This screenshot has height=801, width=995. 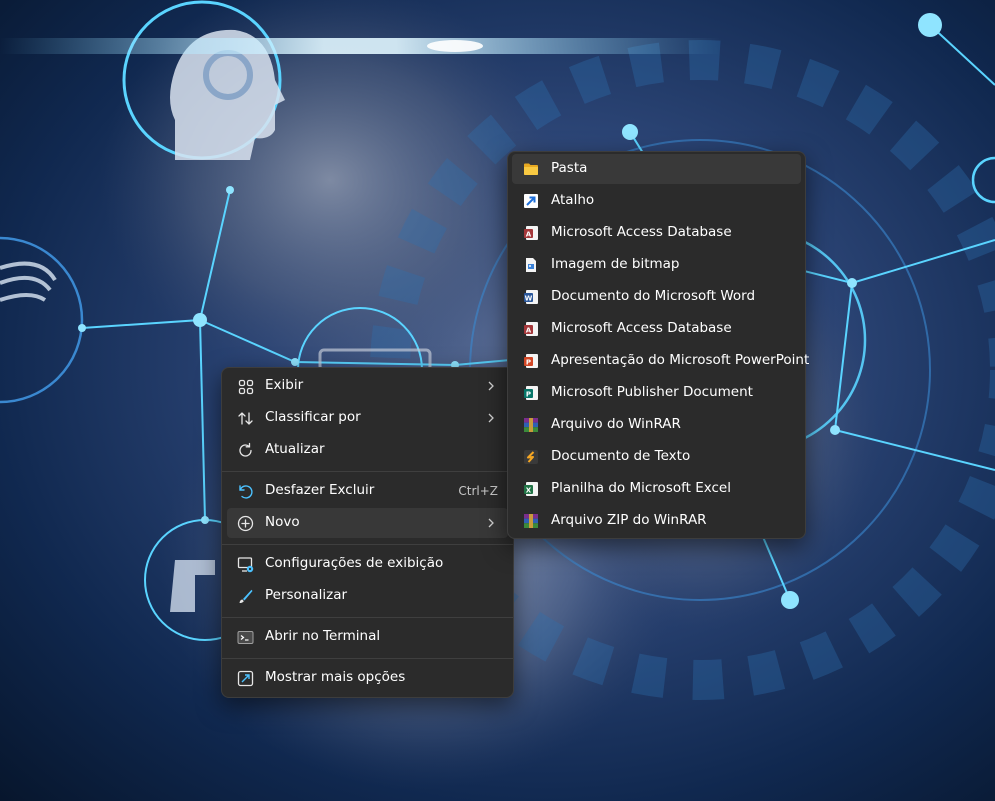 I want to click on svg-text: X, so click(x=529, y=490).